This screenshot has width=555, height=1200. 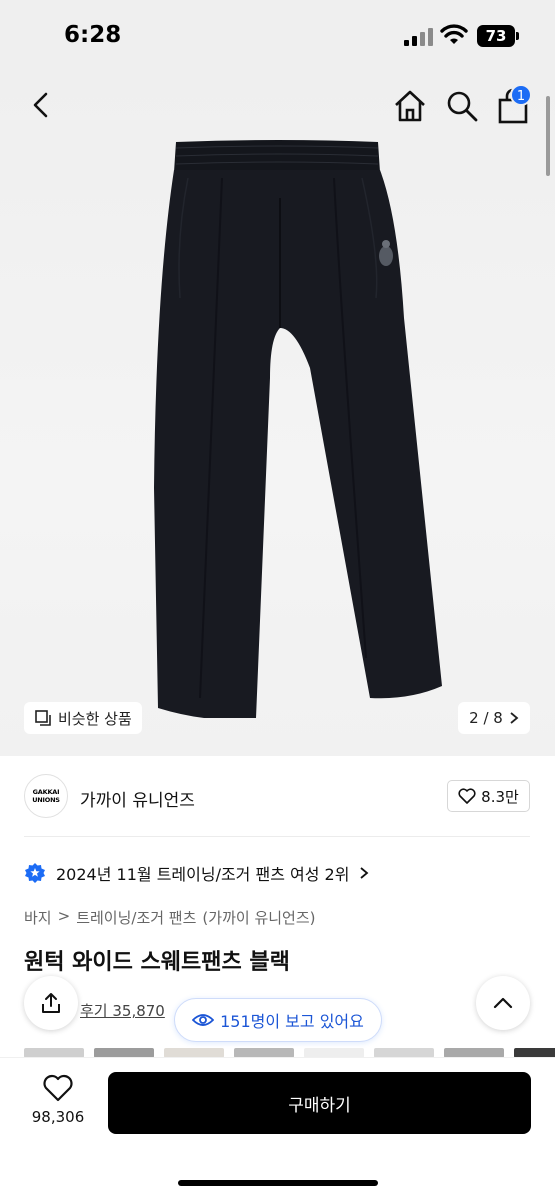 I want to click on review-link: 후기 35,870, so click(x=122, y=1010).